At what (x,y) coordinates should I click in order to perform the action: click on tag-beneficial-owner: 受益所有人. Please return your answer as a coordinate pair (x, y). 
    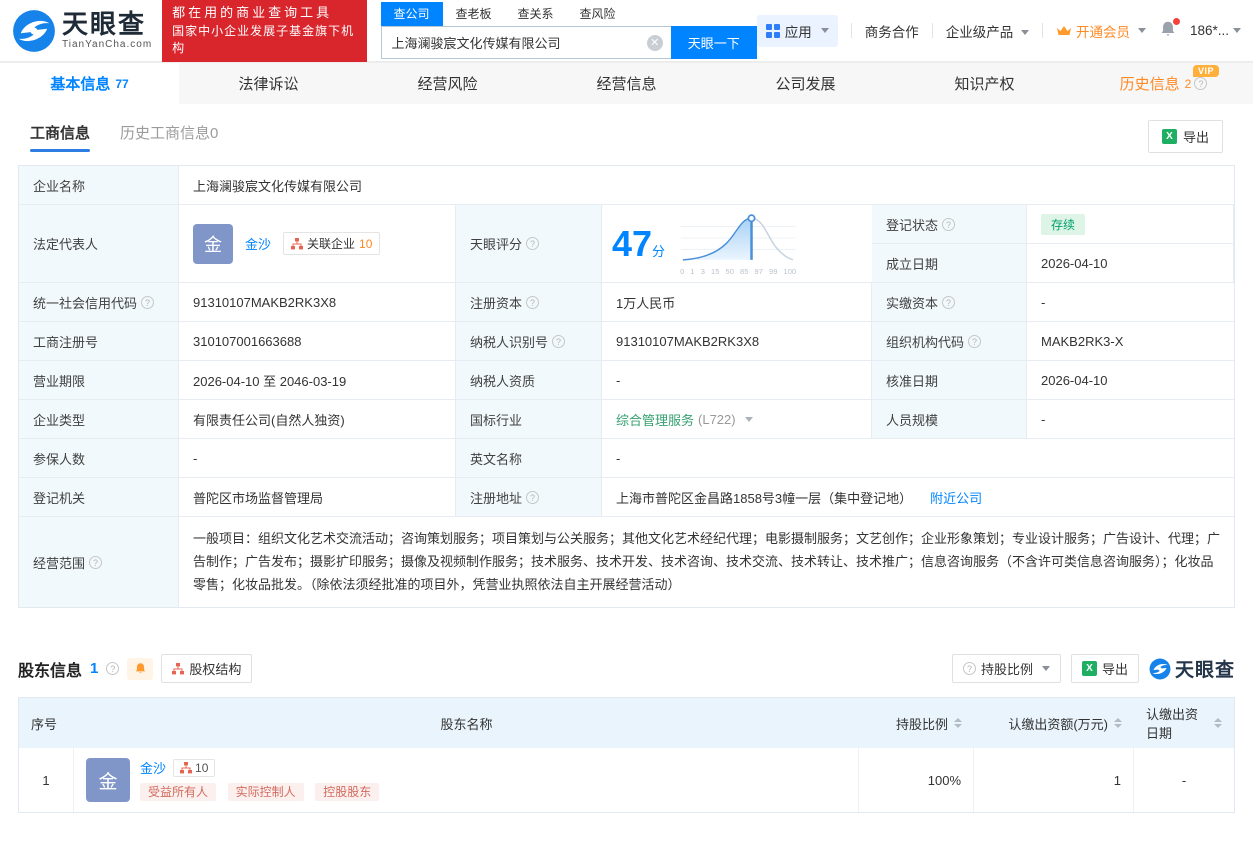
    Looking at the image, I should click on (178, 792).